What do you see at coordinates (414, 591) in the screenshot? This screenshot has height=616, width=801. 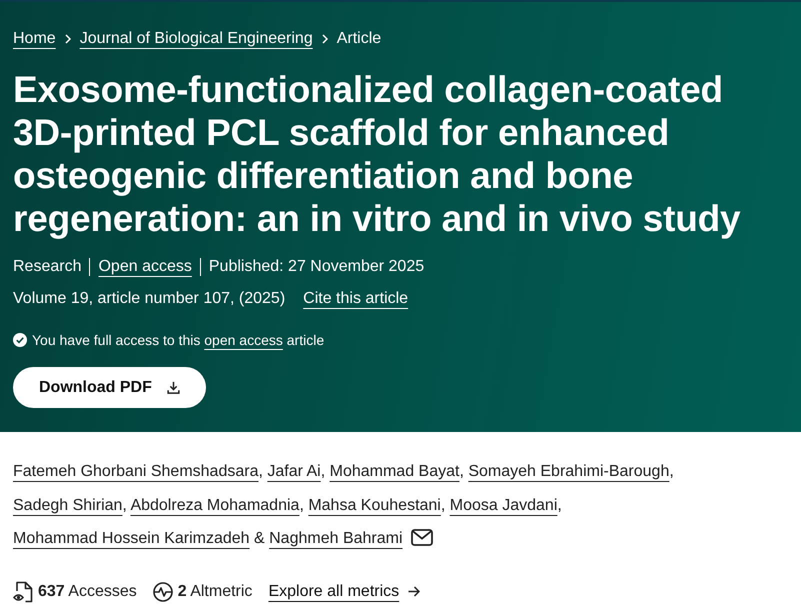 I see `arrow-right-icon` at bounding box center [414, 591].